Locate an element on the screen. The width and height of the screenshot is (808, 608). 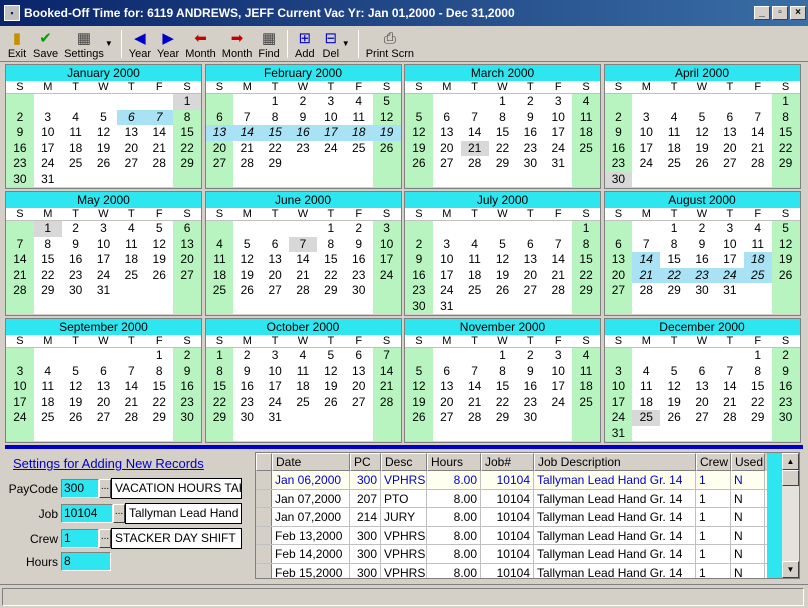
prev-month-button: ⬅ Month is located at coordinates (200, 44).